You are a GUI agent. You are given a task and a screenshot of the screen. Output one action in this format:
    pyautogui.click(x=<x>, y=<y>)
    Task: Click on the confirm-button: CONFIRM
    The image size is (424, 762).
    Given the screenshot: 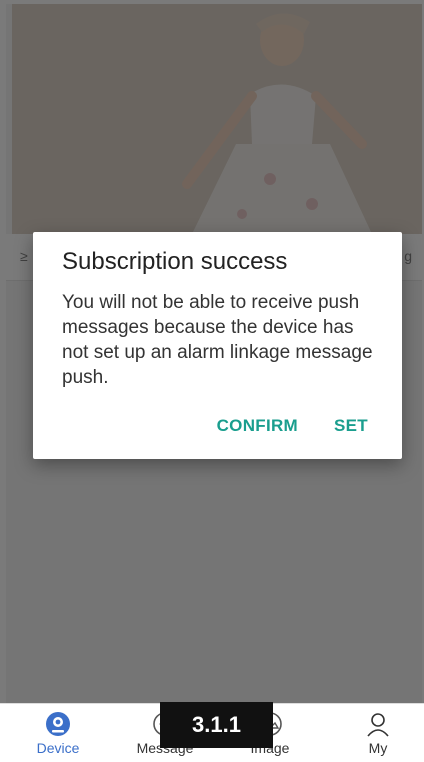 What is the action you would take?
    pyautogui.click(x=257, y=426)
    